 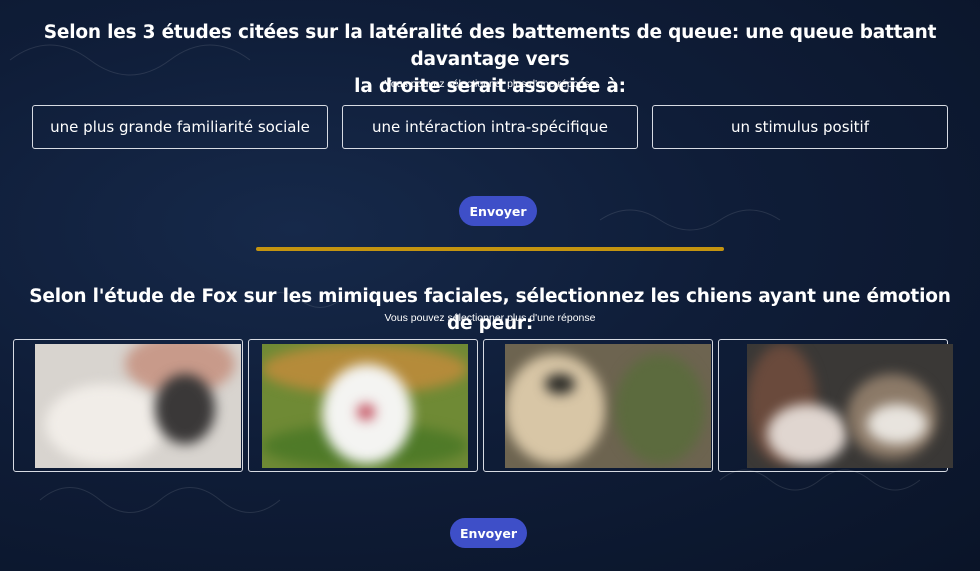 I want to click on answer-option-label: une plus grande familiarité sociale, so click(x=180, y=127).